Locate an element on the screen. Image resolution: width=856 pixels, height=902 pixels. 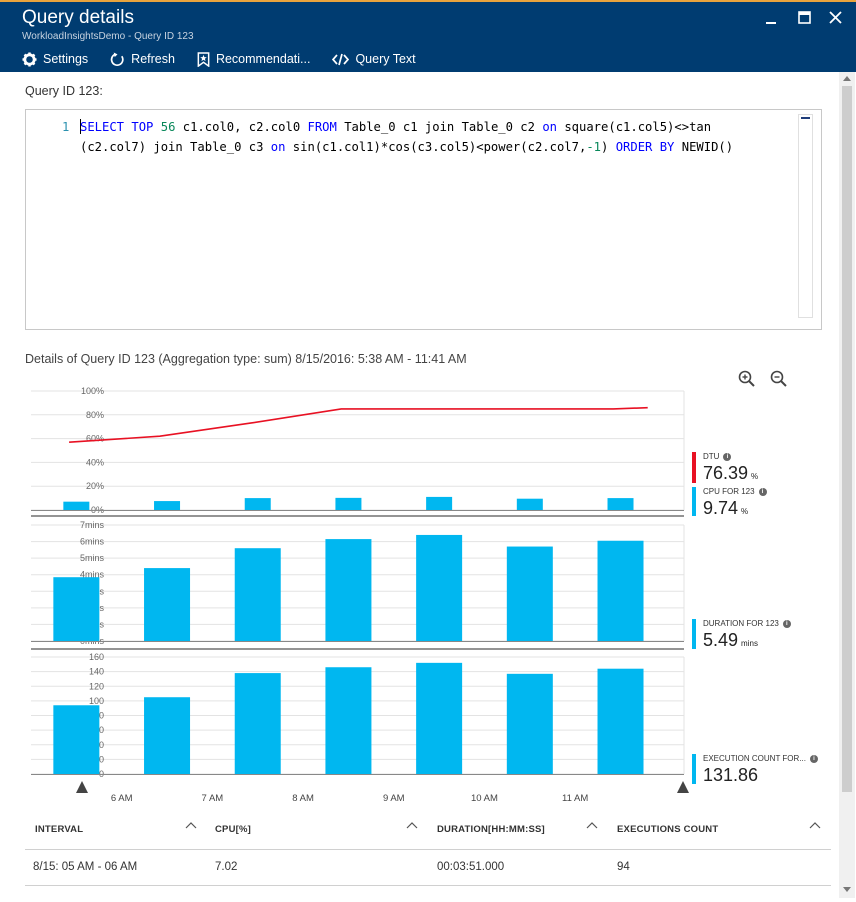
legend-dtu-label: DTU i is located at coordinates (717, 456).